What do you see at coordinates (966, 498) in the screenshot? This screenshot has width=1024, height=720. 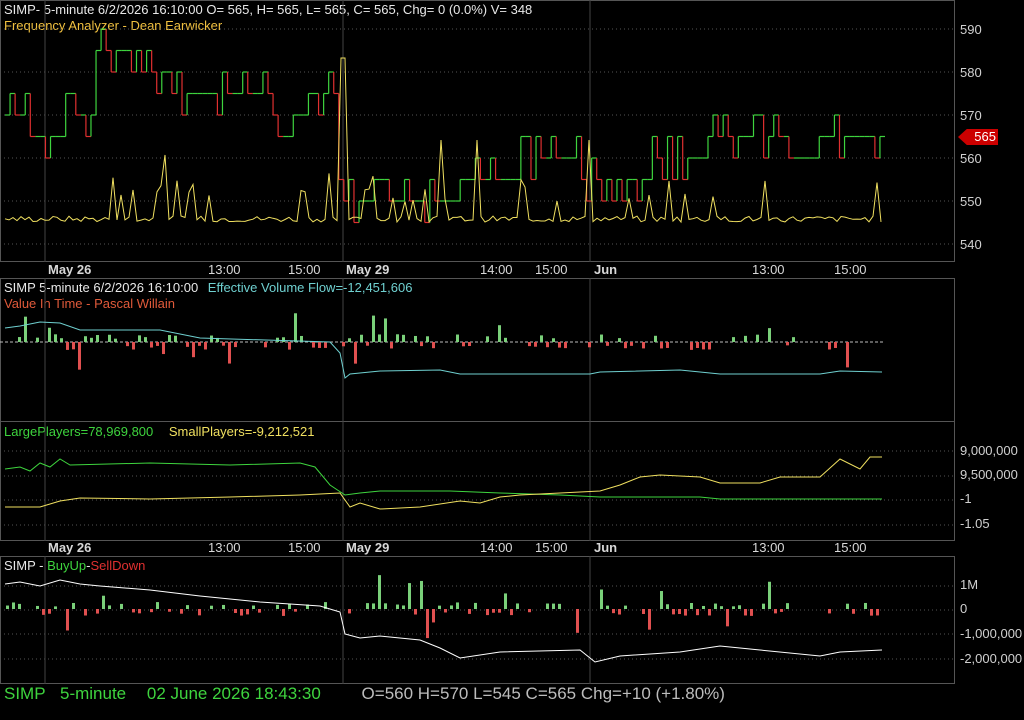 I see `players-tick-2: -1` at bounding box center [966, 498].